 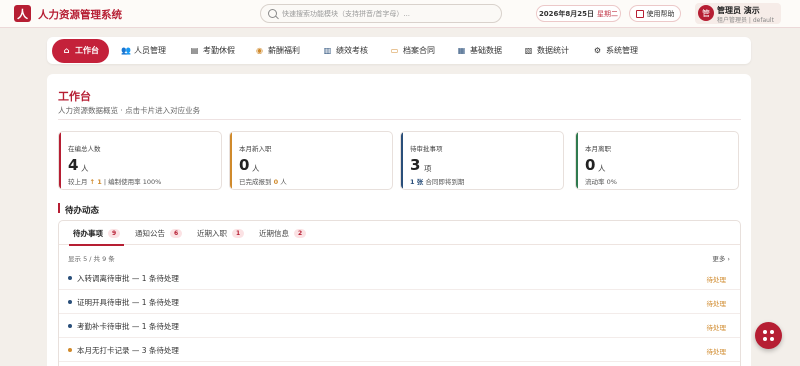 What do you see at coordinates (66, 50) in the screenshot?
I see `home-icon: ⌂` at bounding box center [66, 50].